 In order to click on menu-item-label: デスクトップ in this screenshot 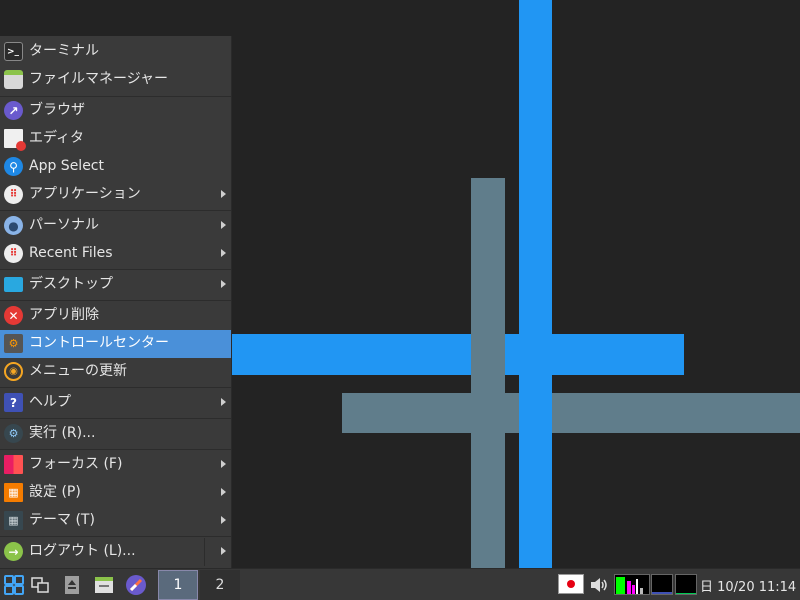, I will do `click(71, 284)`.